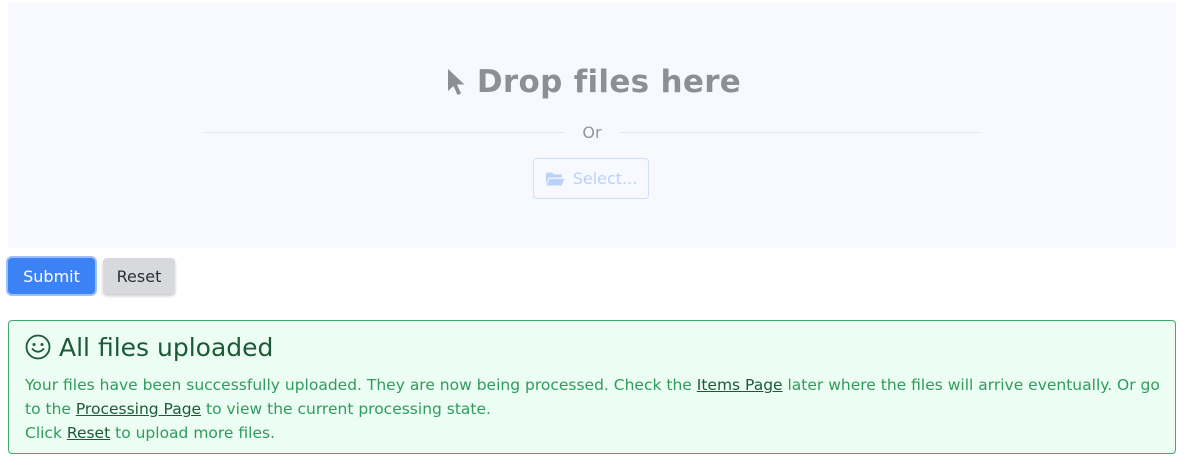 This screenshot has height=459, width=1184. What do you see at coordinates (88, 433) in the screenshot?
I see `reset-link: Reset` at bounding box center [88, 433].